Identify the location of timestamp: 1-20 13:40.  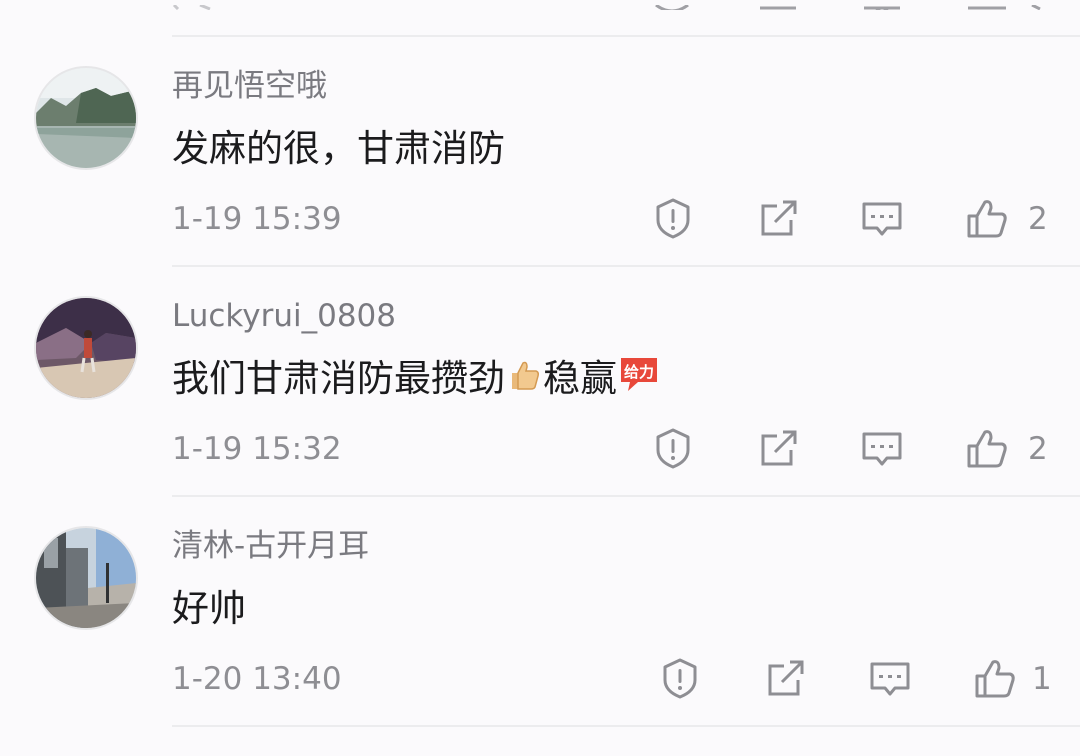
(257, 679).